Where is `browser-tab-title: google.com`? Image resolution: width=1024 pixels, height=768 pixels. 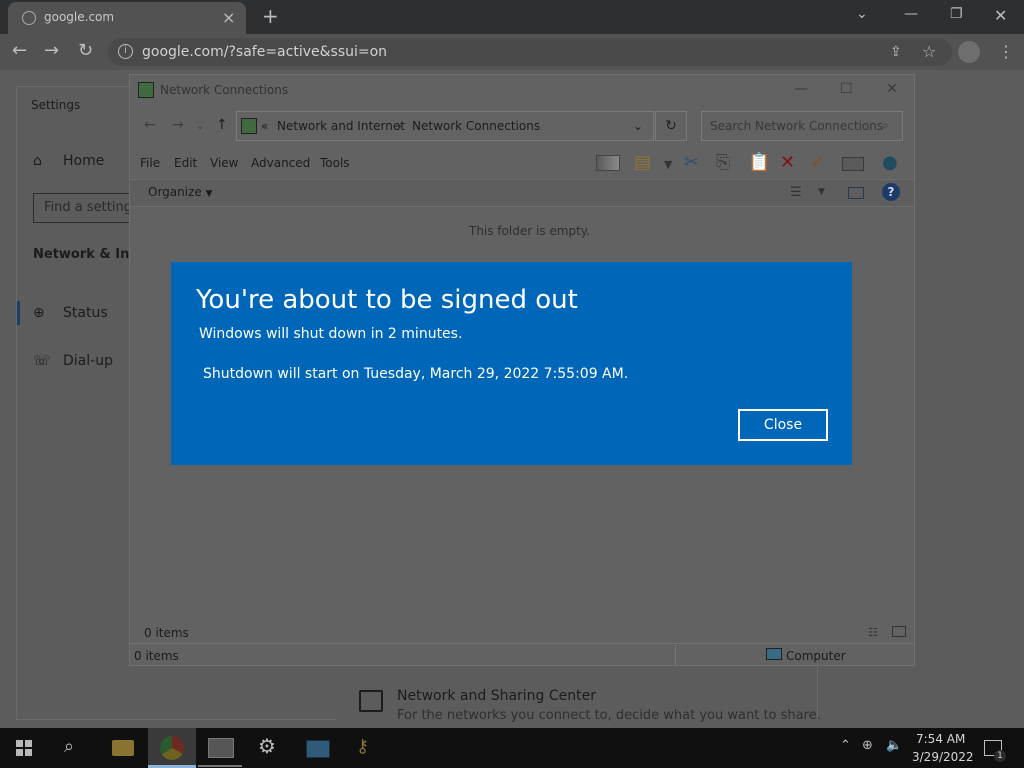 browser-tab-title: google.com is located at coordinates (79, 17).